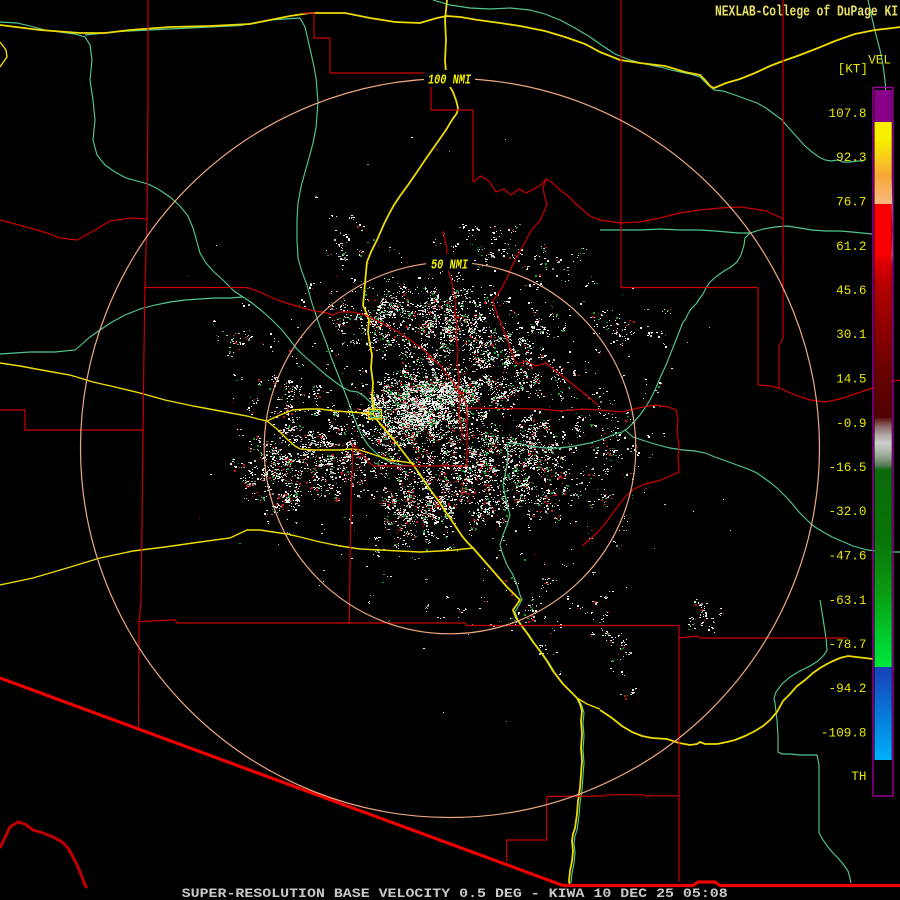  I want to click on svg-text: 50 NMI, so click(450, 266).